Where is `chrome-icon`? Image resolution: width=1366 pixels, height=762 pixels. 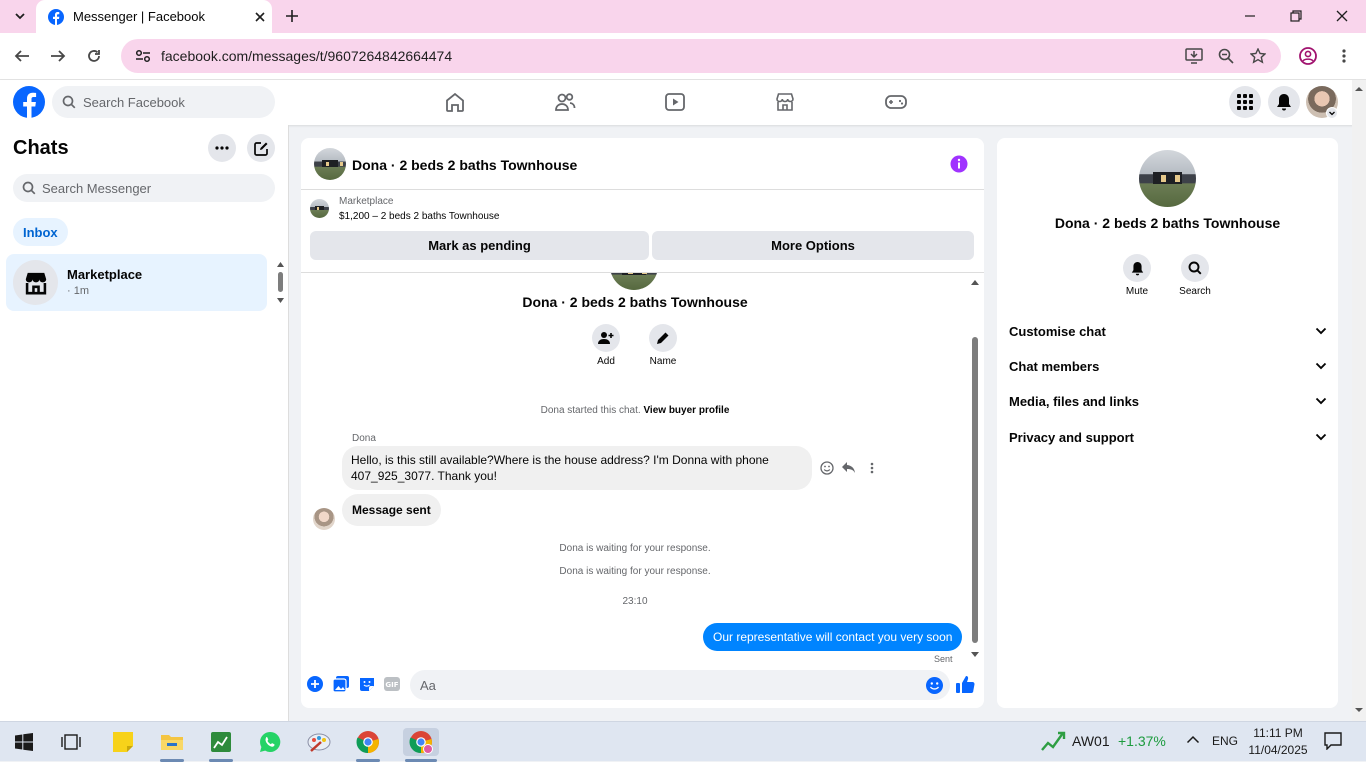 chrome-icon is located at coordinates (368, 742).